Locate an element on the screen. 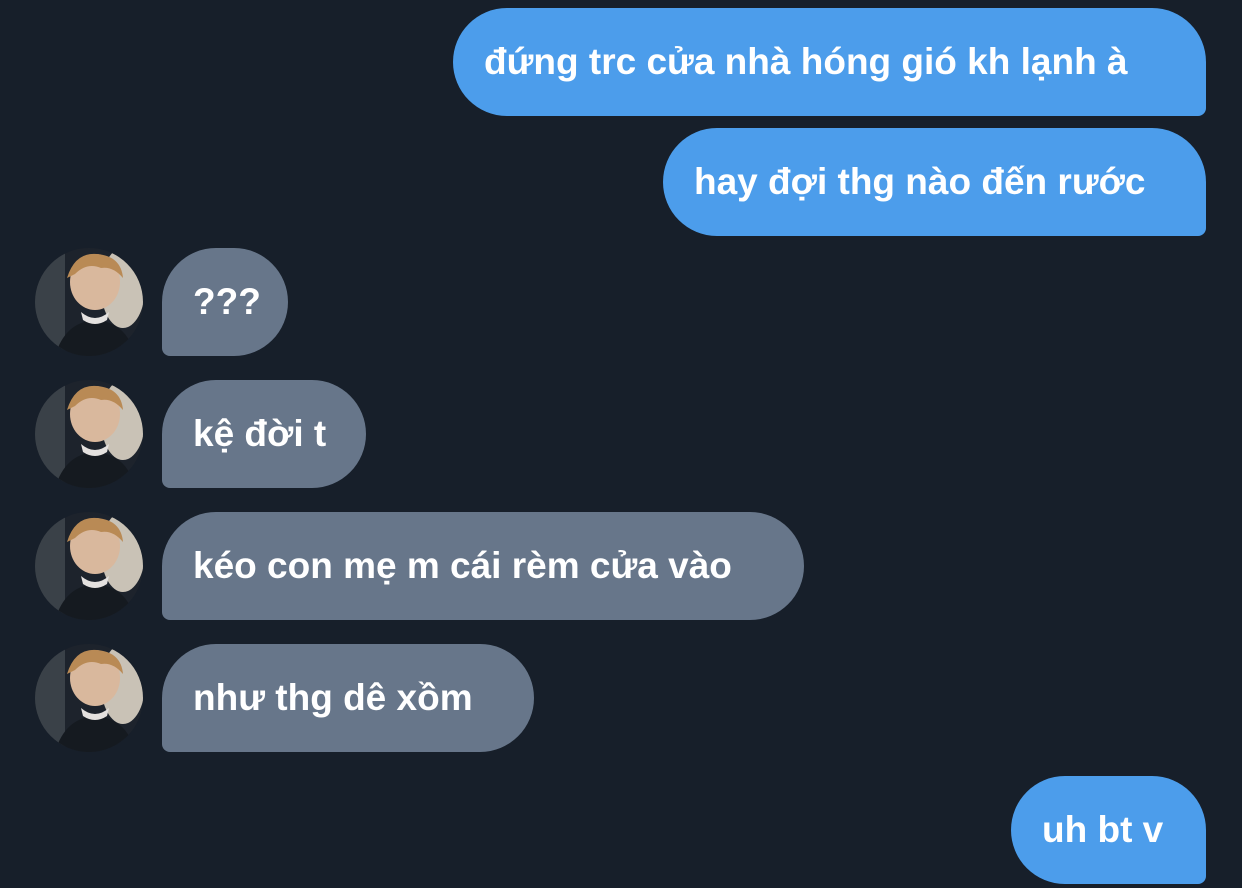 This screenshot has height=888, width=1242. sent-message-bubble: uh bt v is located at coordinates (1108, 830).